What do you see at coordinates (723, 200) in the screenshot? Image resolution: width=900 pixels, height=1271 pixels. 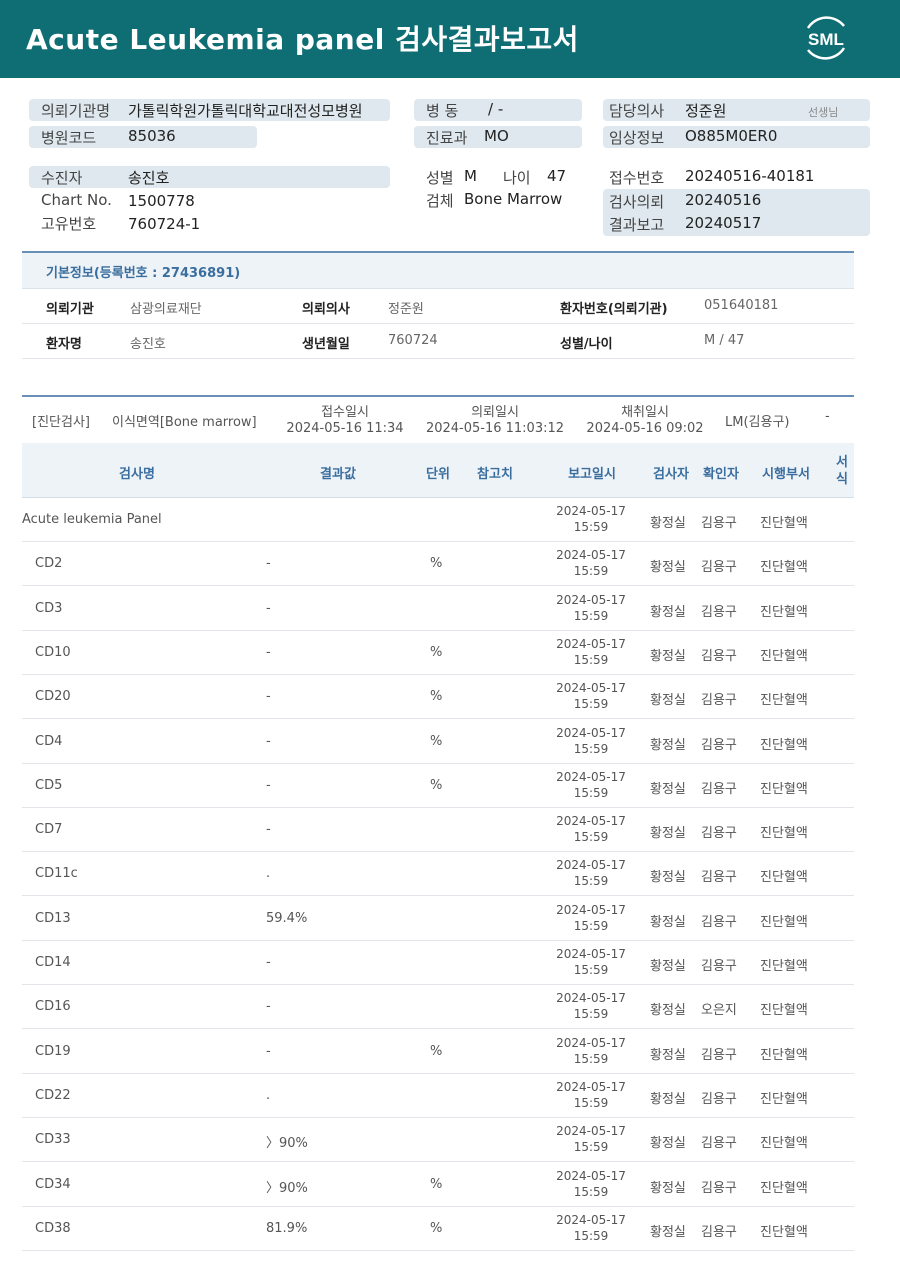 I see `request-value: 20240516` at bounding box center [723, 200].